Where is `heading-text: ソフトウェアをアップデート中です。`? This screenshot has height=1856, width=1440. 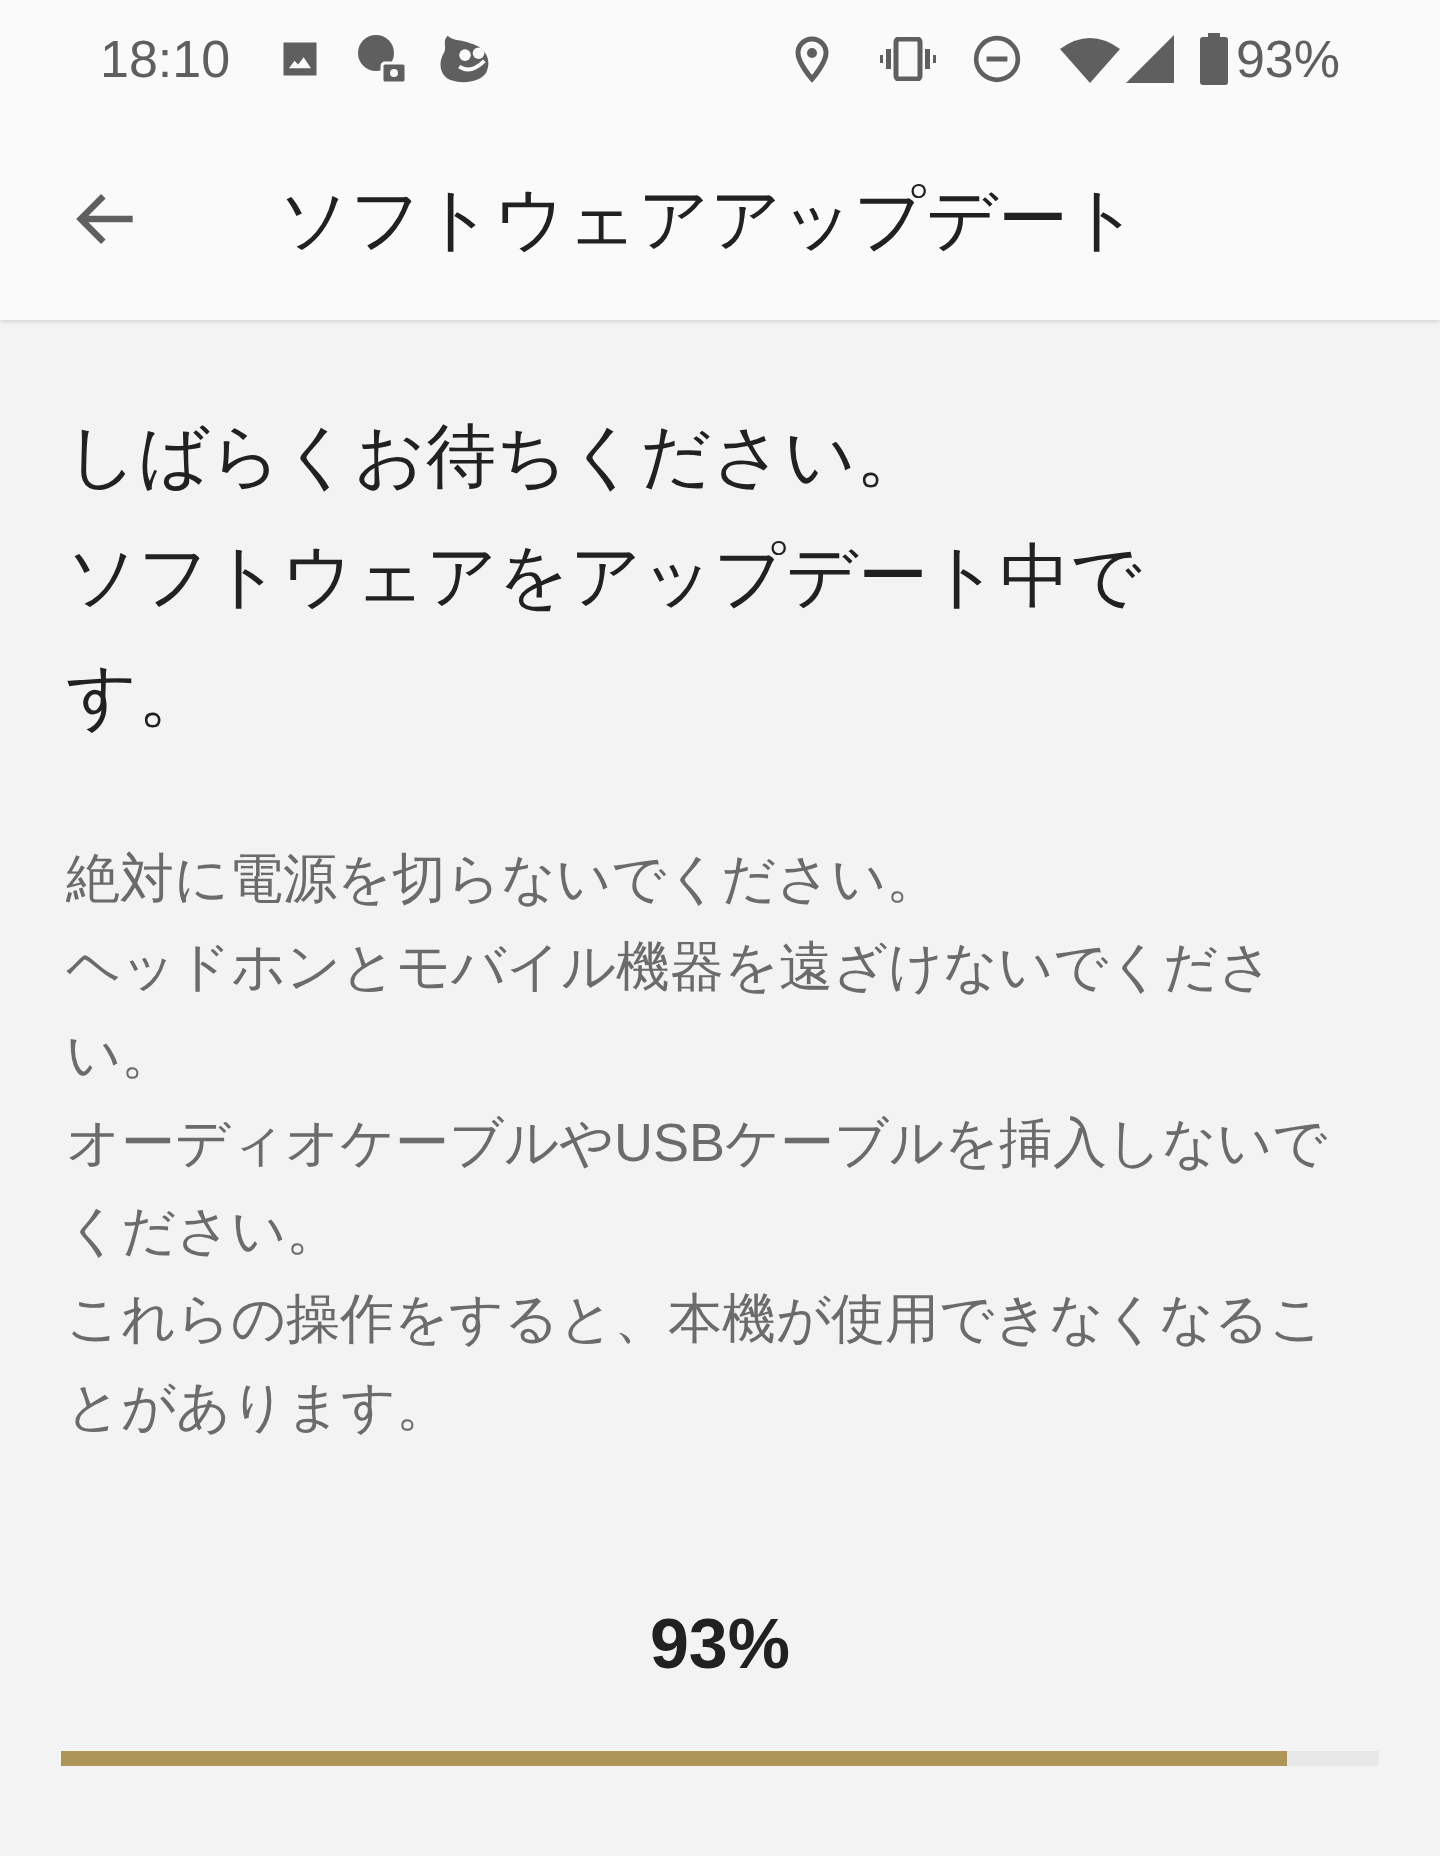 heading-text: ソフトウェアをアップデート中です。 is located at coordinates (604, 636).